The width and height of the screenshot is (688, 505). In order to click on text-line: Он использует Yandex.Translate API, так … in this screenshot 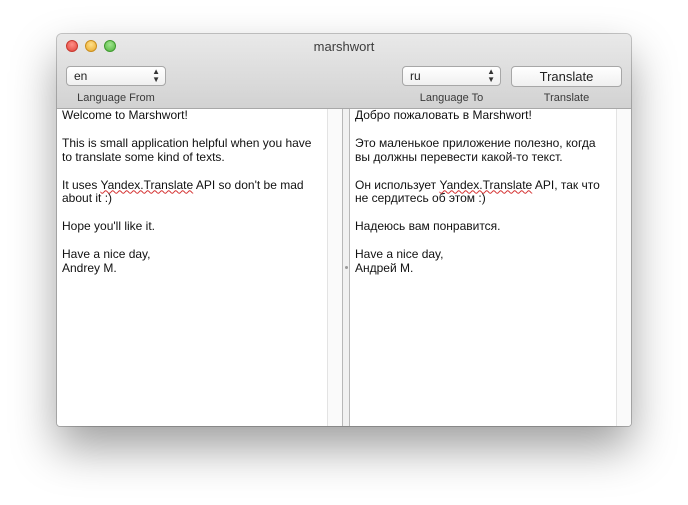, I will do `click(484, 185)`.